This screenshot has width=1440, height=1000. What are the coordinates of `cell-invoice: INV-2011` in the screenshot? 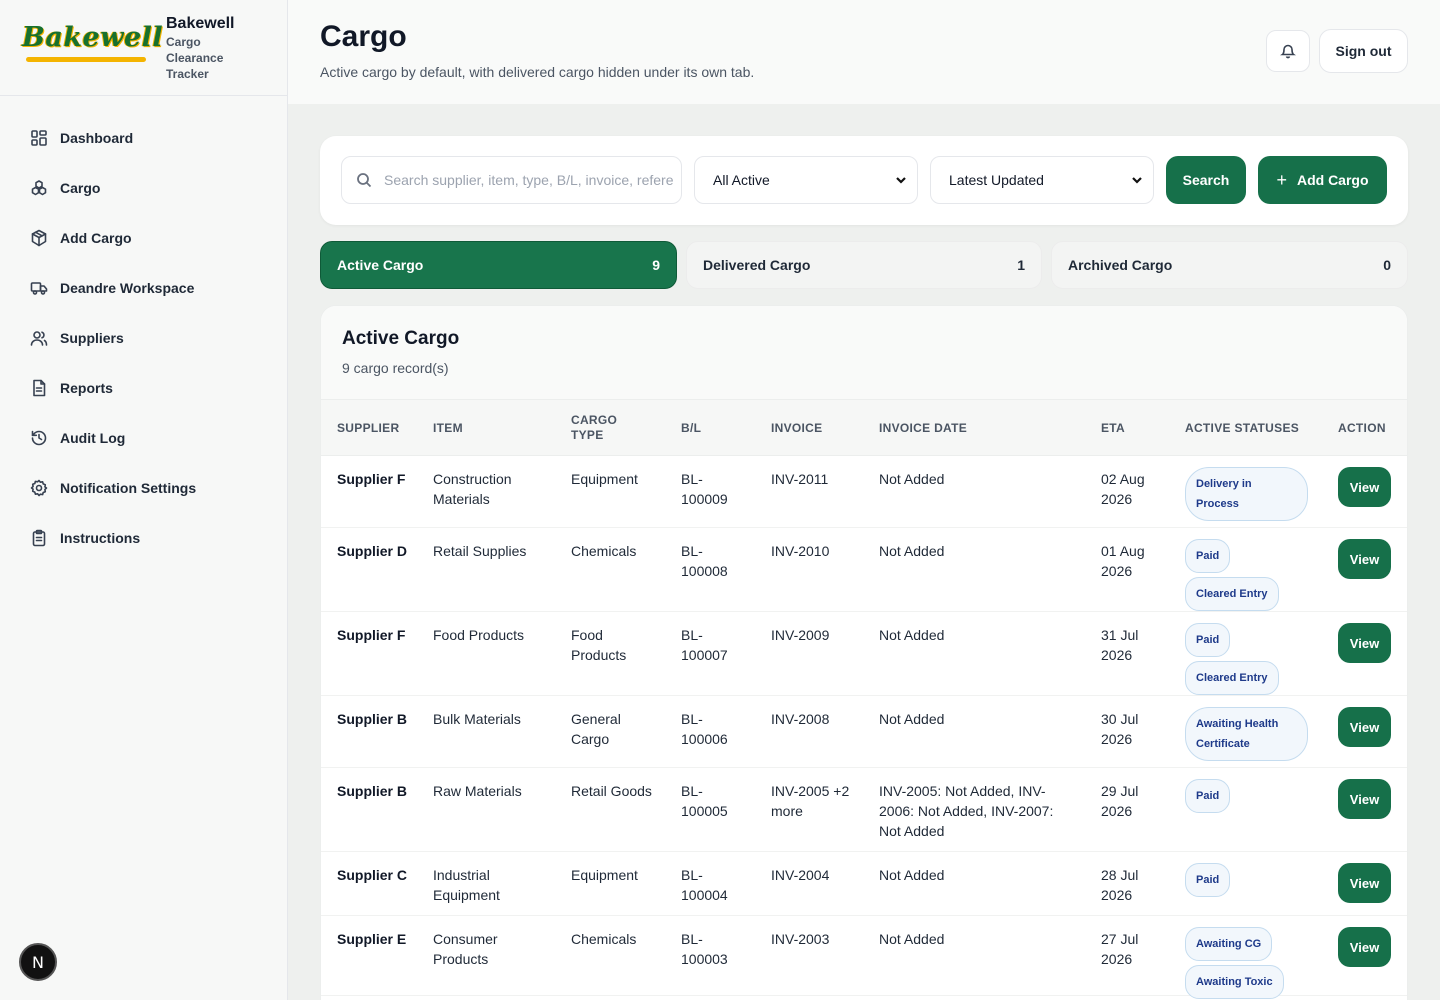 It's located at (800, 479).